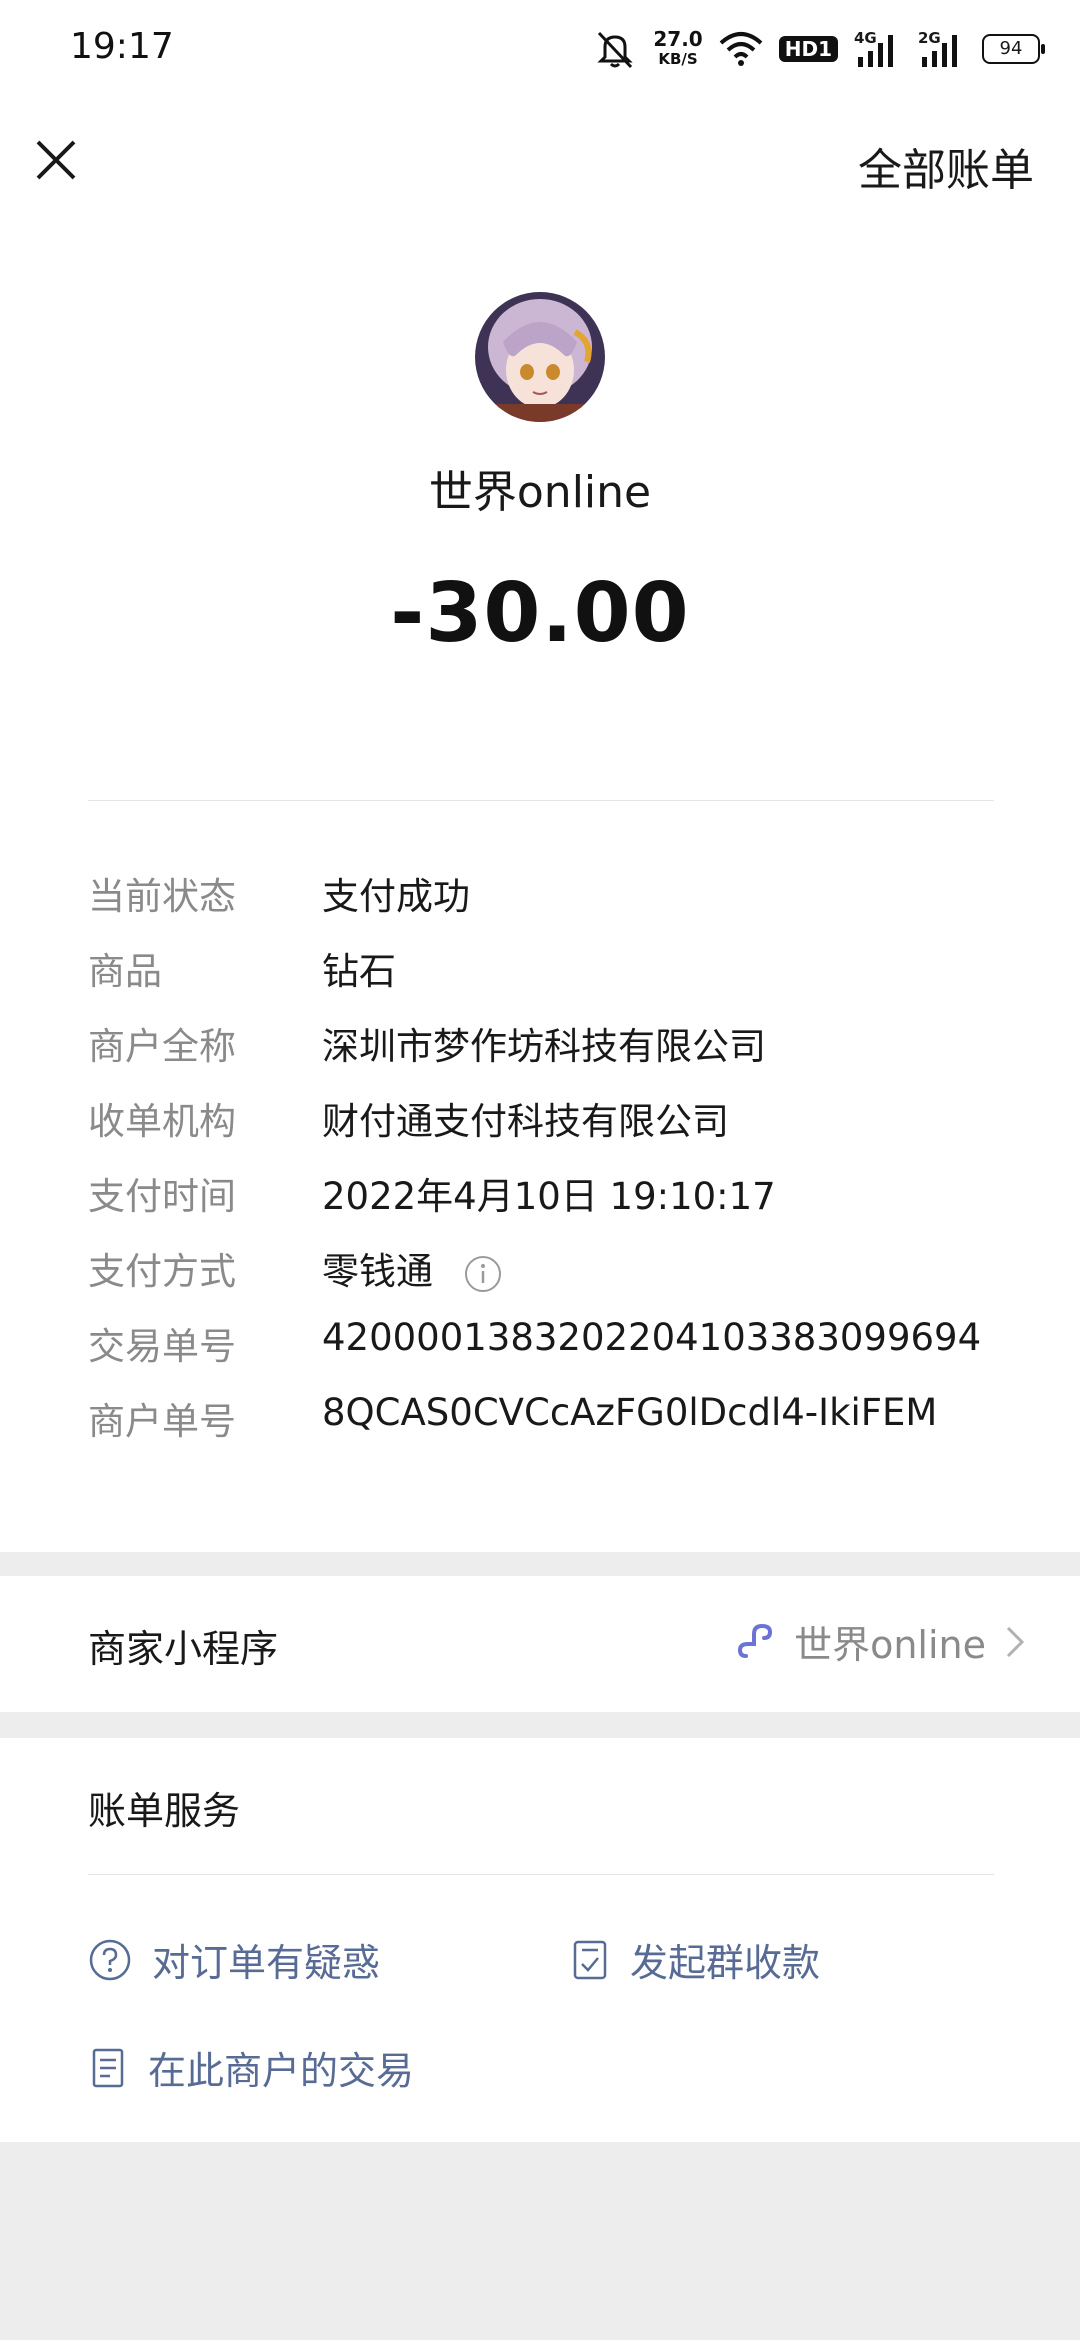  I want to click on detail-value: 深圳市梦作坊科技有限公司, so click(544, 1046).